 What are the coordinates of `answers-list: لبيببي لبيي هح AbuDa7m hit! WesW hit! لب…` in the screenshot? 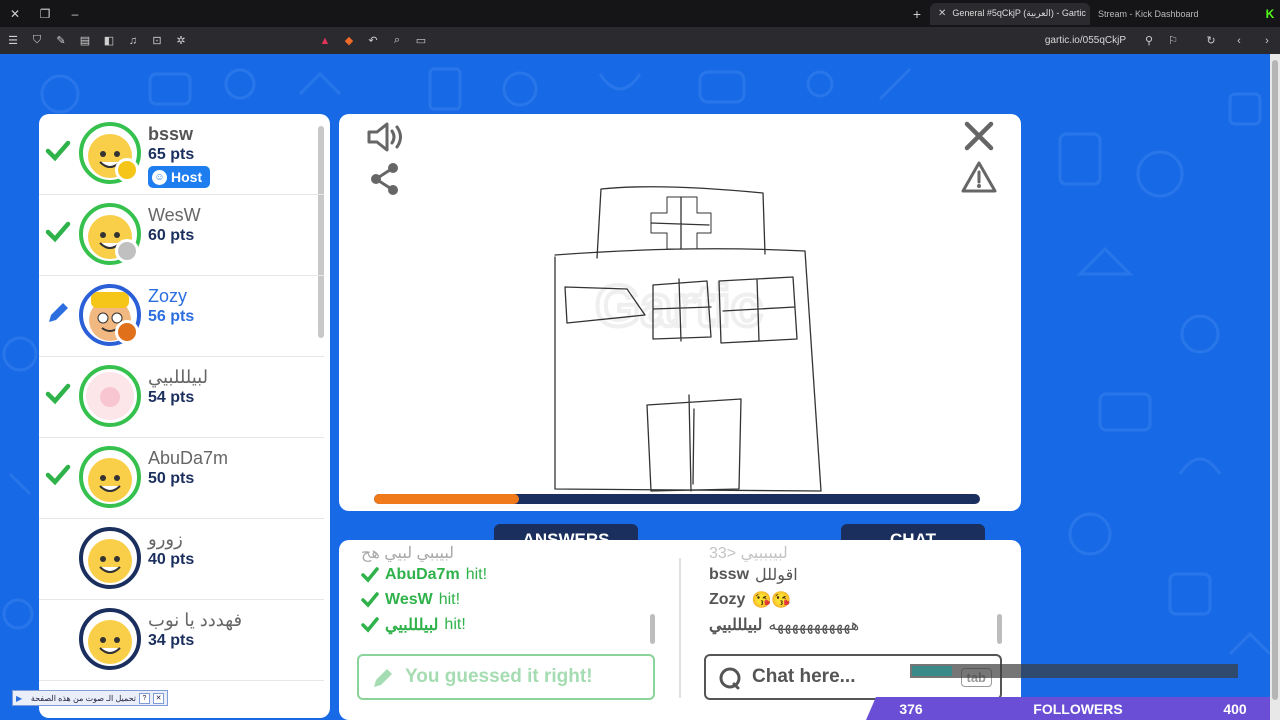 It's located at (506, 591).